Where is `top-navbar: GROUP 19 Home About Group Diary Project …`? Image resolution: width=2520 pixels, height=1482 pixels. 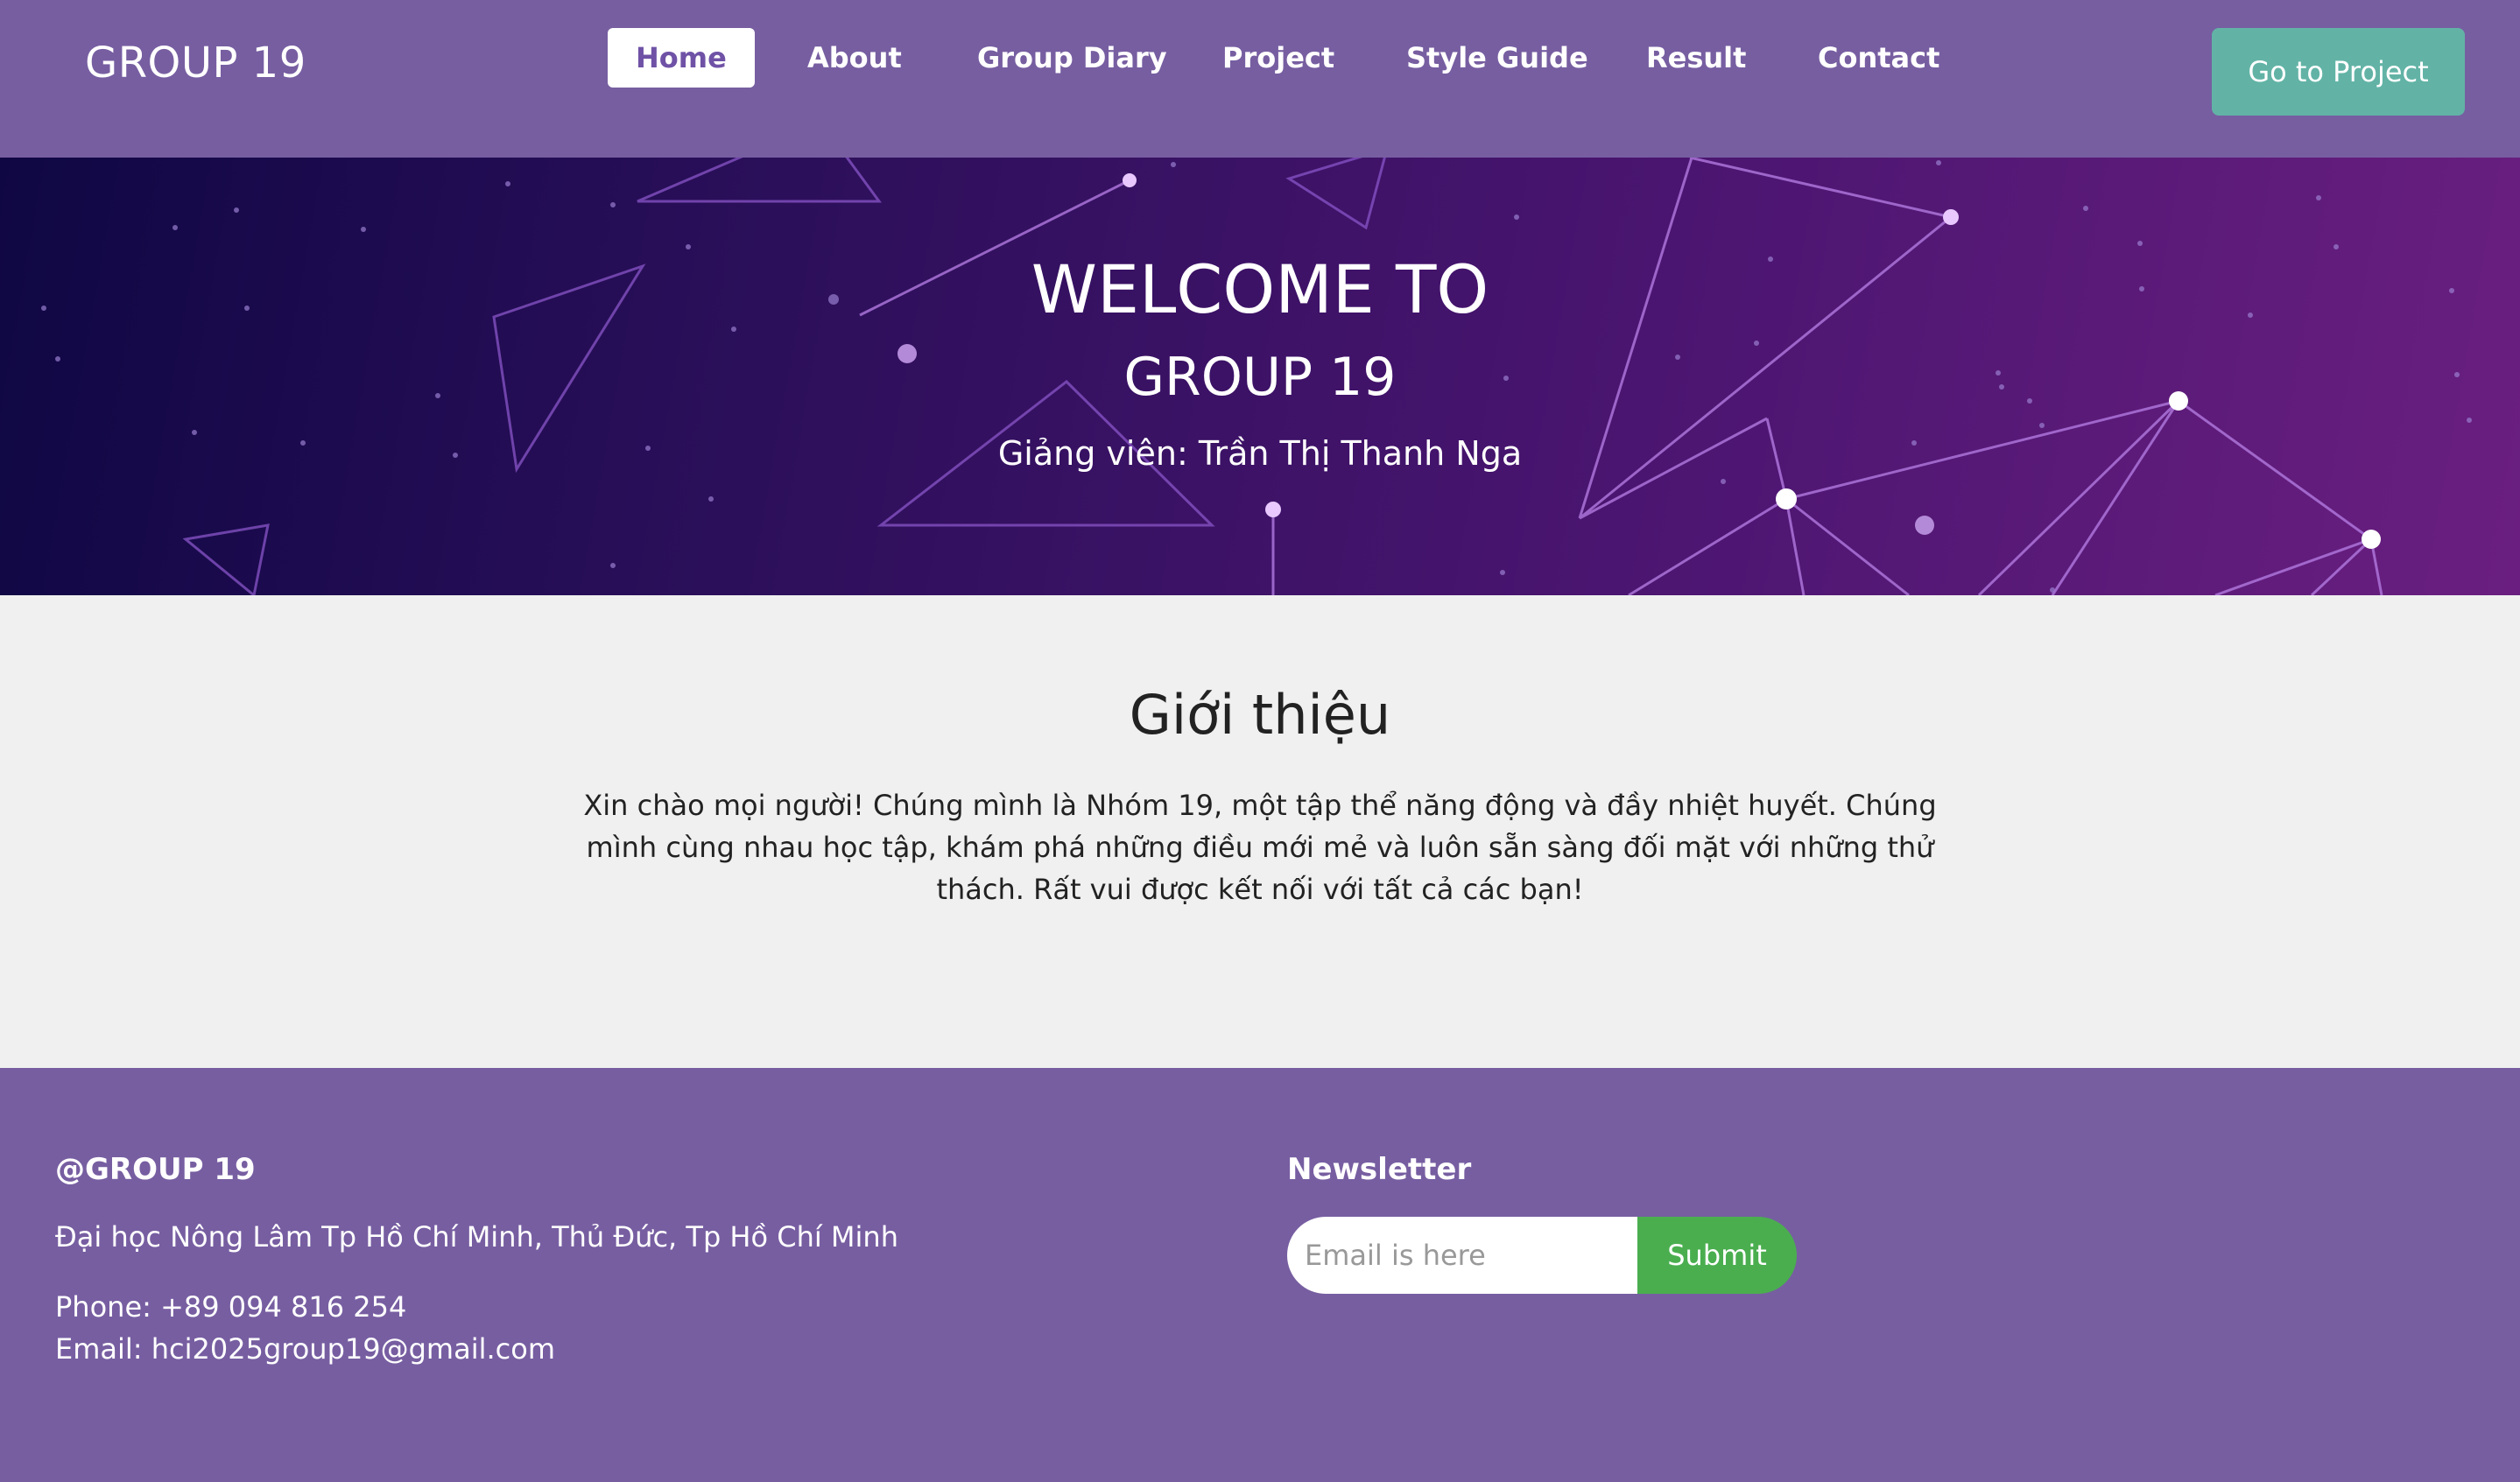
top-navbar: GROUP 19 Home About Group Diary Project … is located at coordinates (1260, 79).